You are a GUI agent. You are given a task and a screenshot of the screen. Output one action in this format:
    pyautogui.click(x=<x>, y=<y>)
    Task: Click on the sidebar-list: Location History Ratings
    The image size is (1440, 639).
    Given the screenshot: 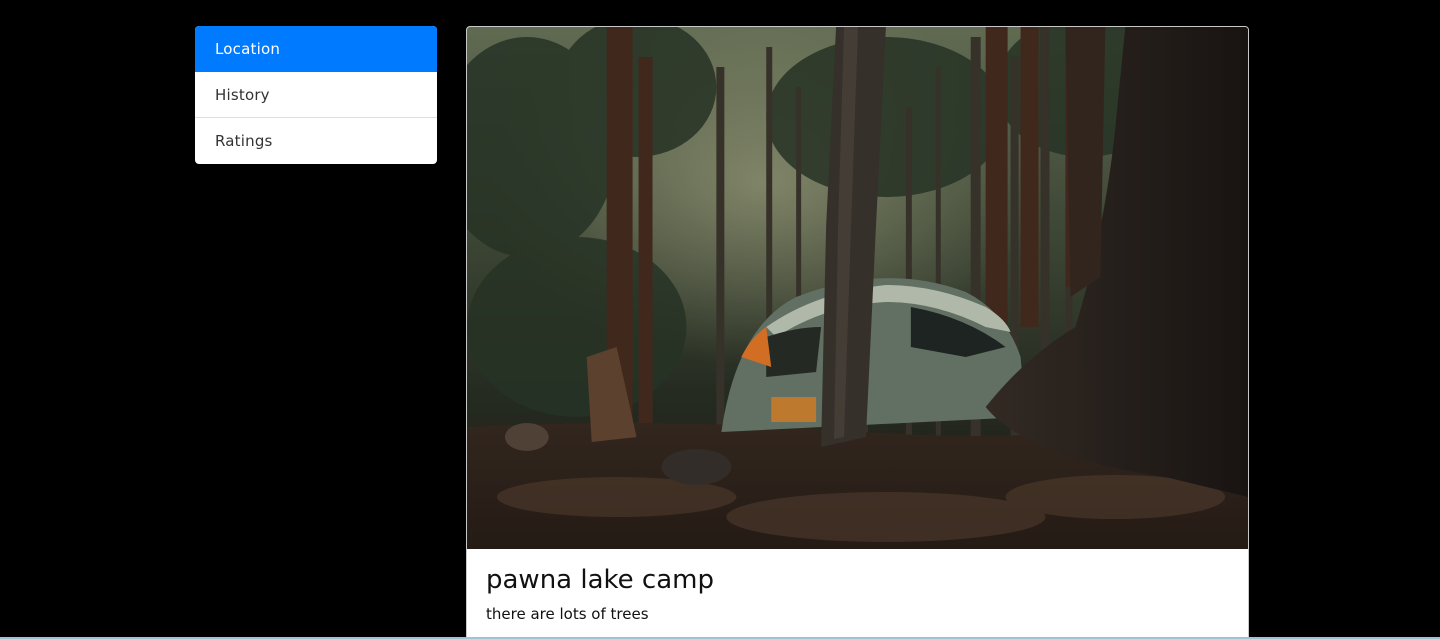 What is the action you would take?
    pyautogui.click(x=316, y=95)
    